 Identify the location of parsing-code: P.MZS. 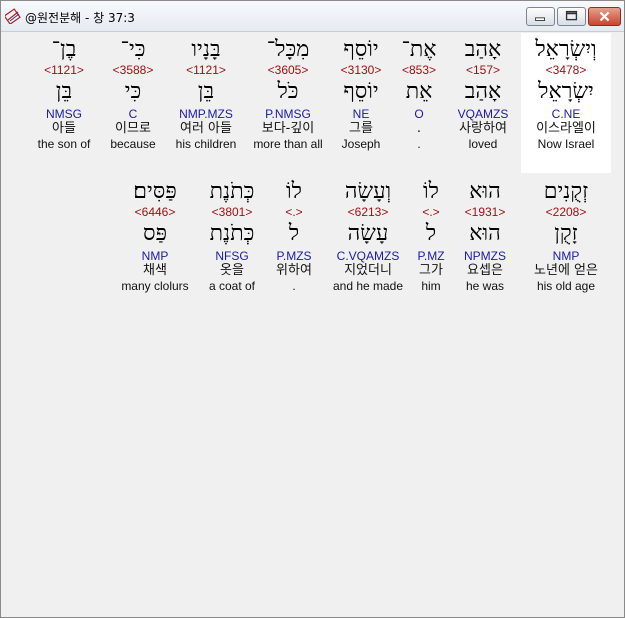
(294, 256).